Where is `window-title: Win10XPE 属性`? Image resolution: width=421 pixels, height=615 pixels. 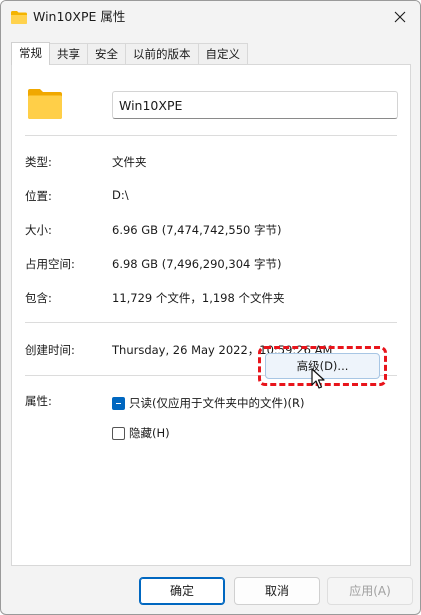
window-title: Win10XPE 属性 is located at coordinates (79, 16).